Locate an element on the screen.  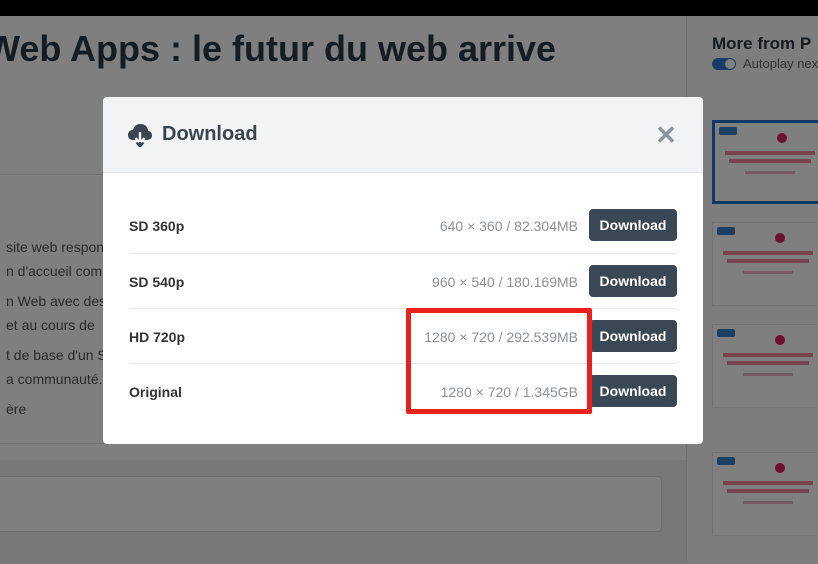
download-row: HD 720p 1280 × 720 / 292.539MB Download is located at coordinates (403, 335).